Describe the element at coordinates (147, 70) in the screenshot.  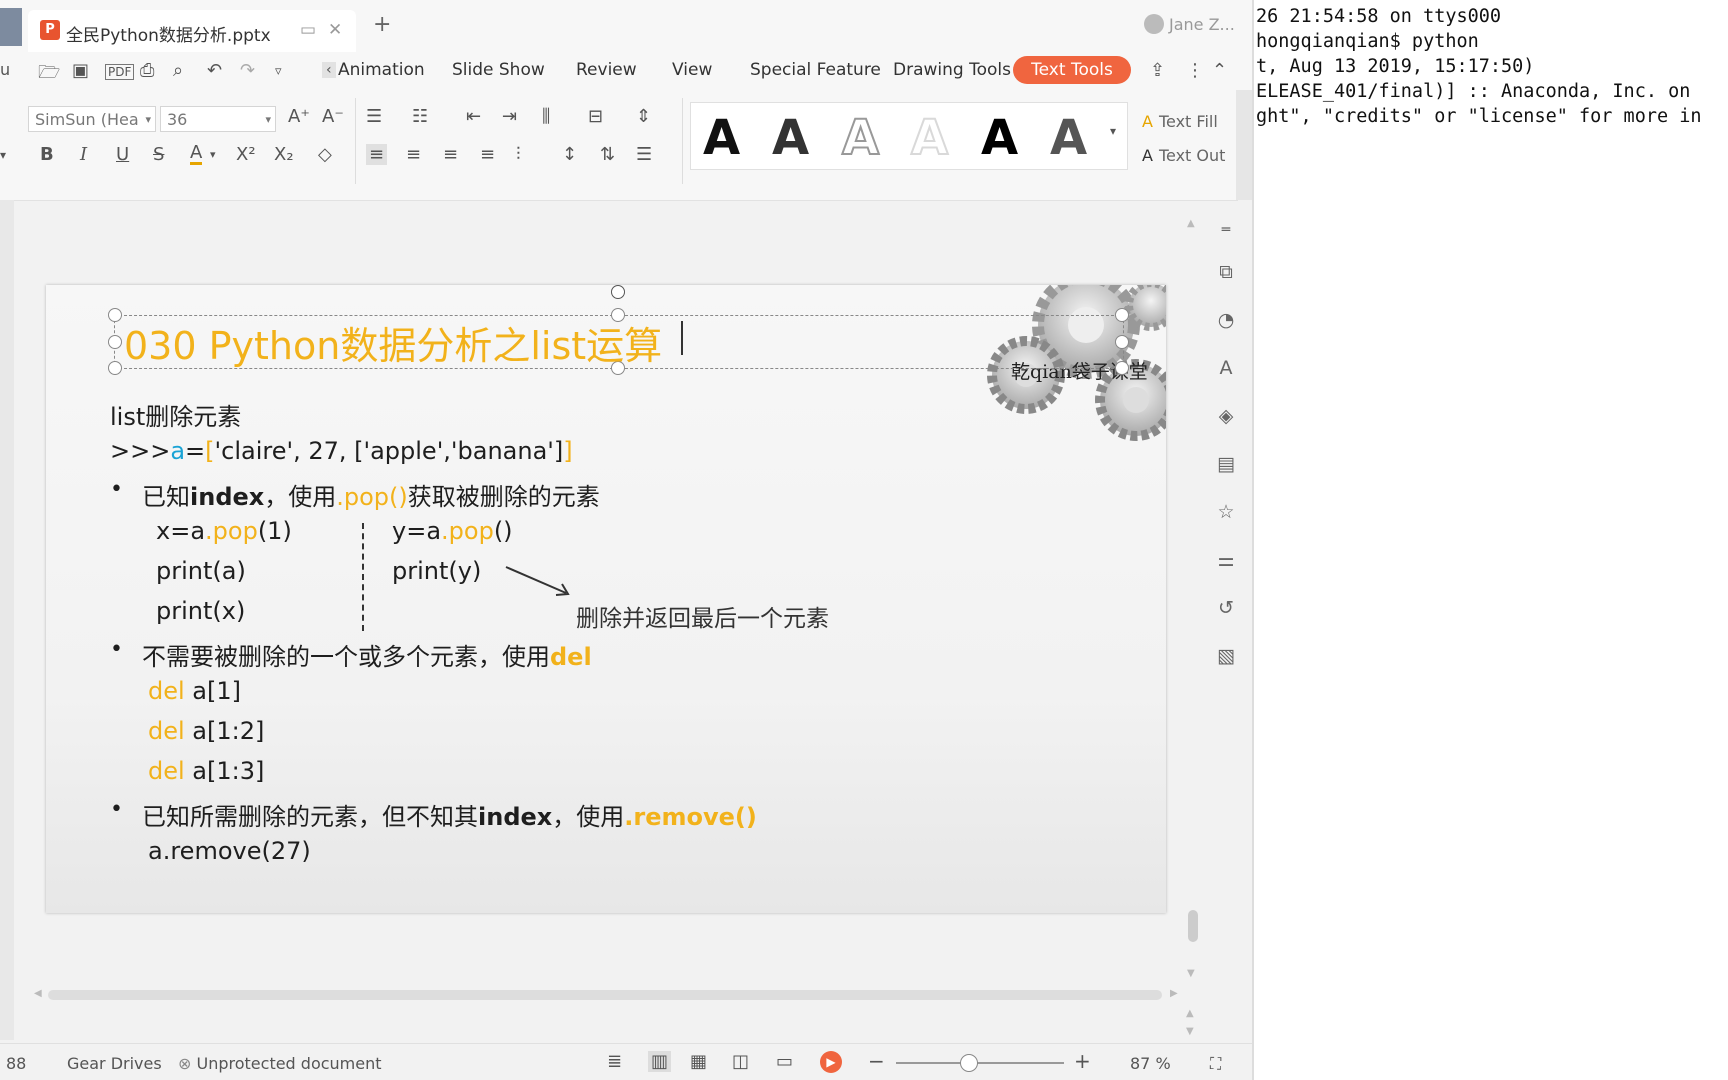
I see `print-icon: ⎙` at that location.